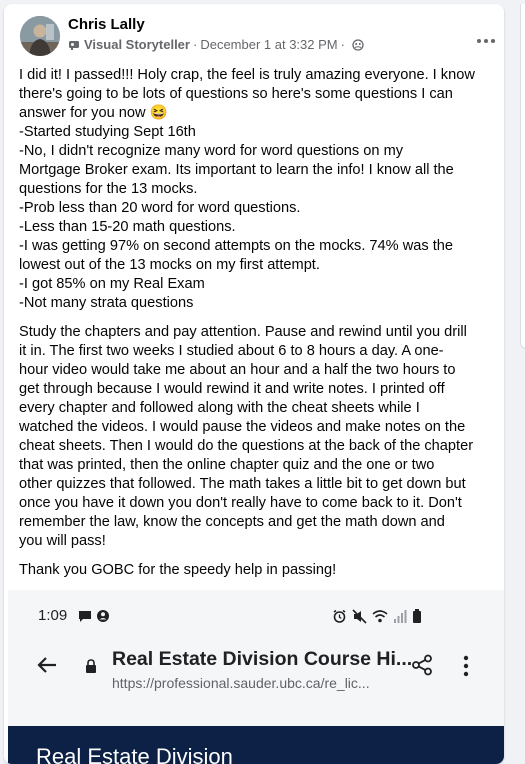 The width and height of the screenshot is (525, 764). What do you see at coordinates (91, 666) in the screenshot?
I see `lock-icon` at bounding box center [91, 666].